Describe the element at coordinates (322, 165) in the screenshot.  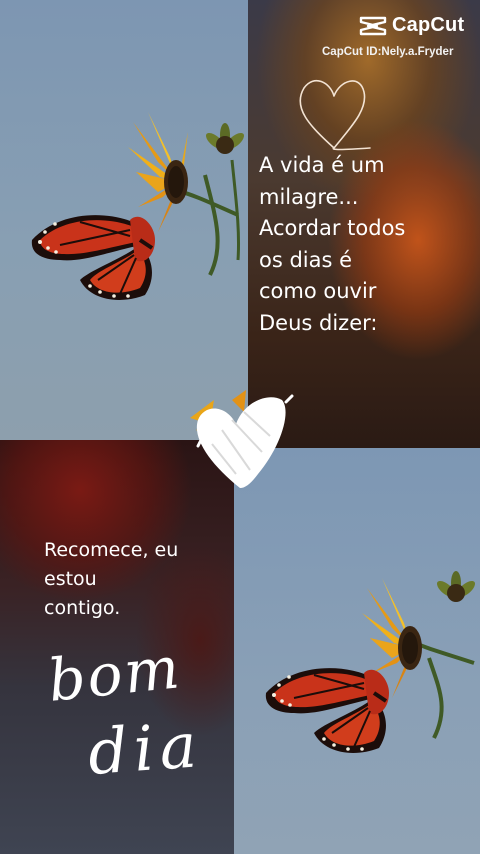
I see `quote-top-line: A vida é um` at that location.